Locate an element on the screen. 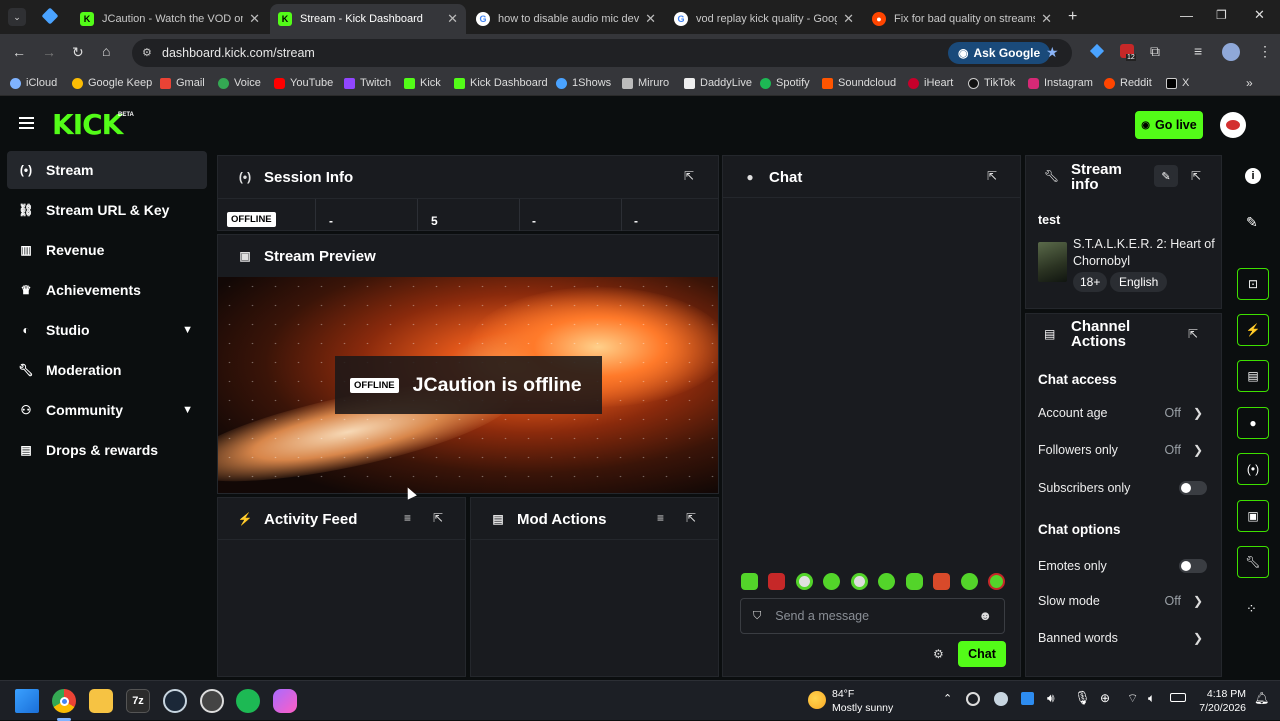  bookmark-item: Kick is located at coordinates (422, 83).